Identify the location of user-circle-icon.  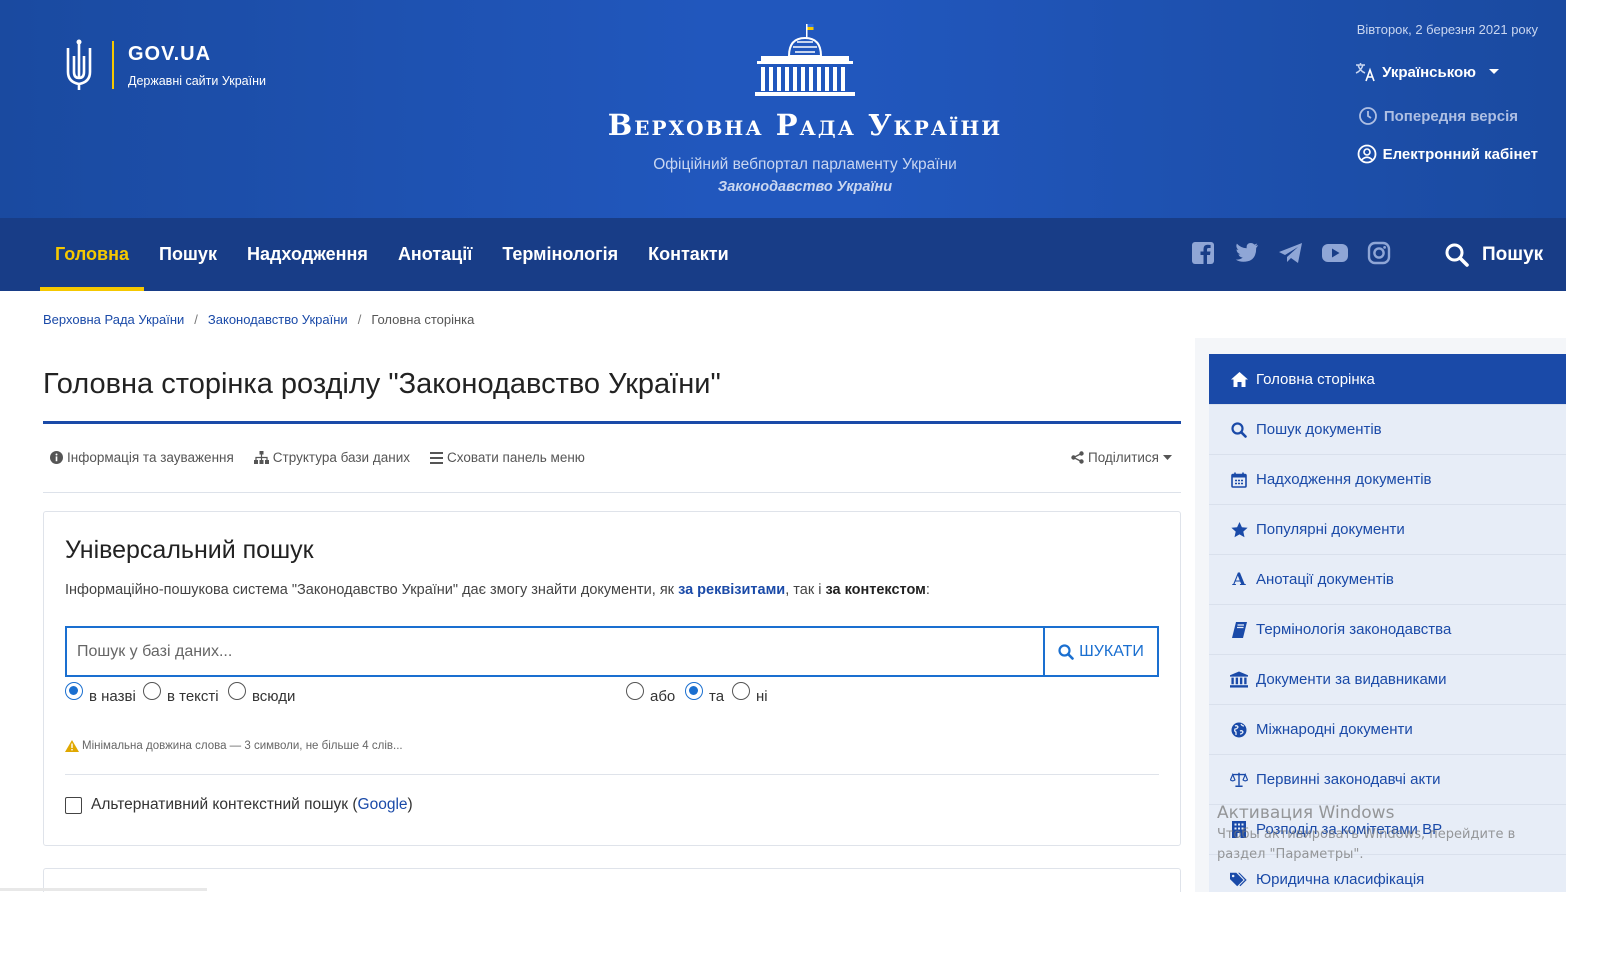
(1366, 154).